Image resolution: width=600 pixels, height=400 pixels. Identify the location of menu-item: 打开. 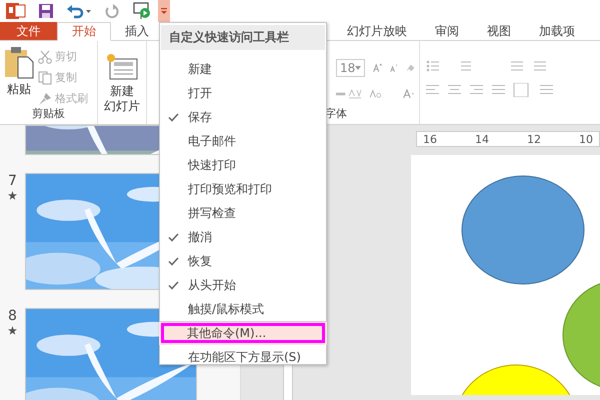
(243, 93).